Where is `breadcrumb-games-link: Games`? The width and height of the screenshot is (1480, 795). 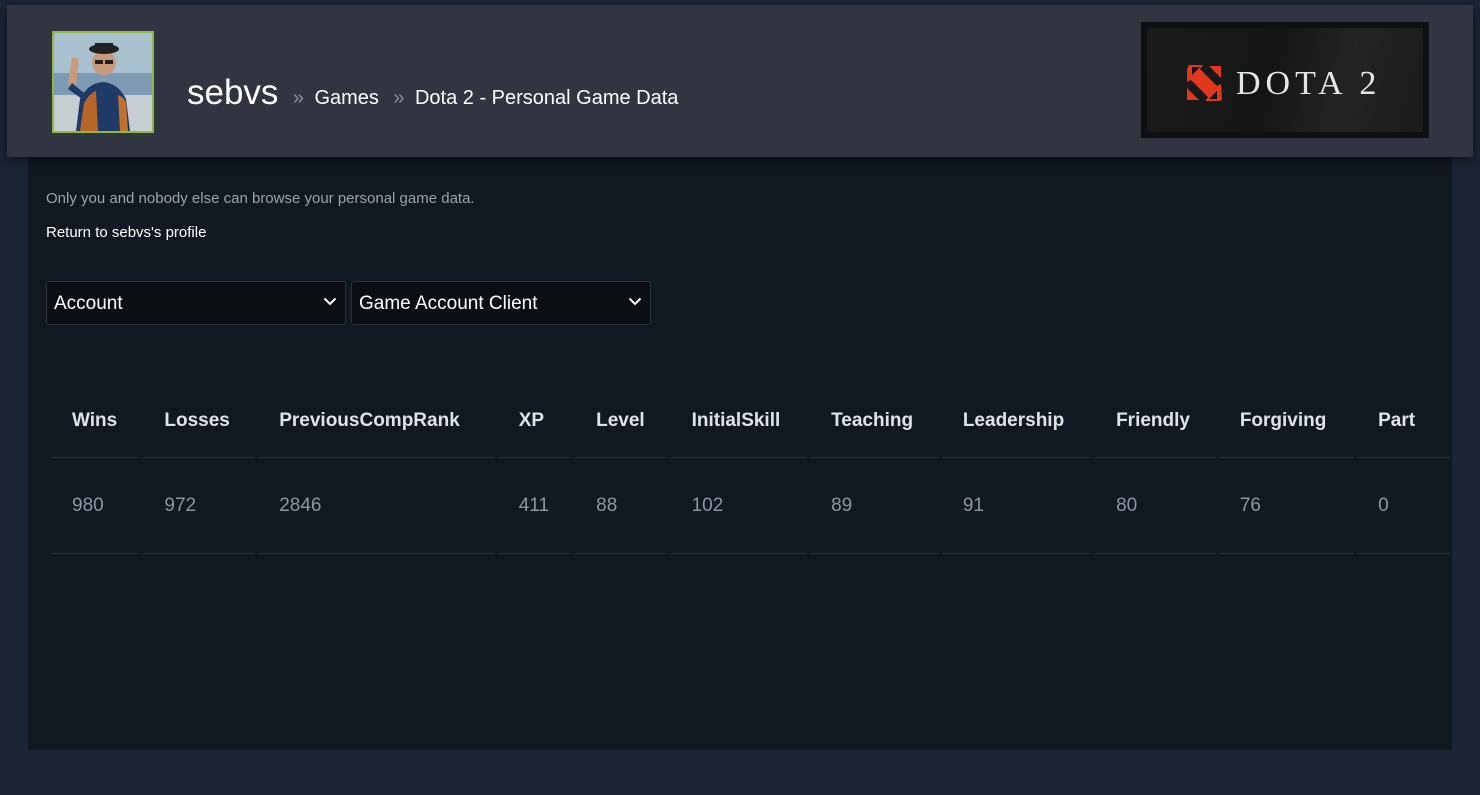 breadcrumb-games-link: Games is located at coordinates (346, 98).